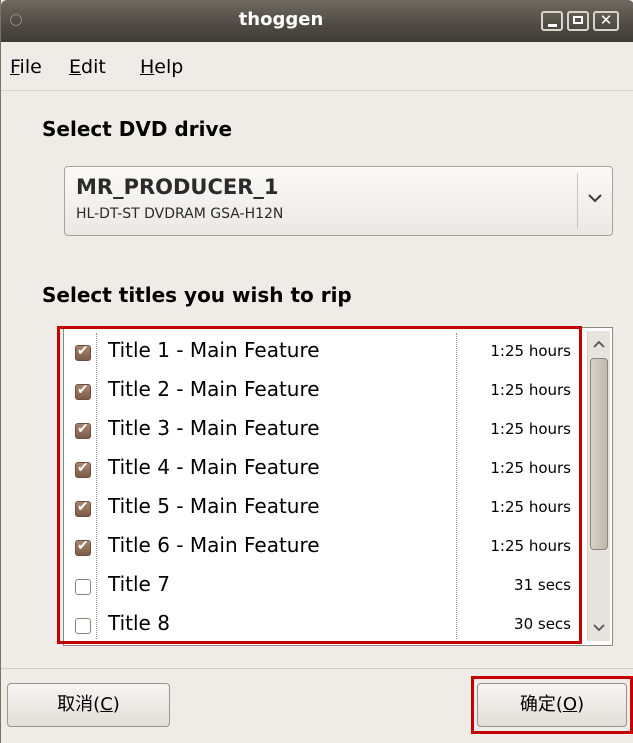  Describe the element at coordinates (577, 201) in the screenshot. I see `combo-separator` at that location.